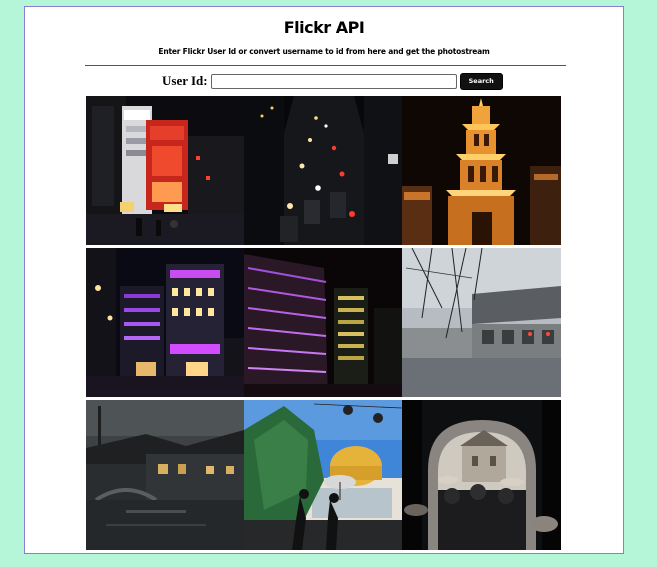 This screenshot has width=657, height=567. I want to click on page-title: Flickr API, so click(324, 27).